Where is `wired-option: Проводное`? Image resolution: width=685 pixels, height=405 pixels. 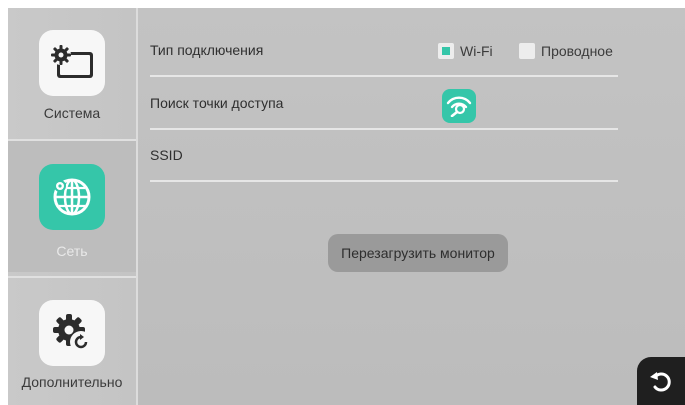
wired-option: Проводное is located at coordinates (566, 51).